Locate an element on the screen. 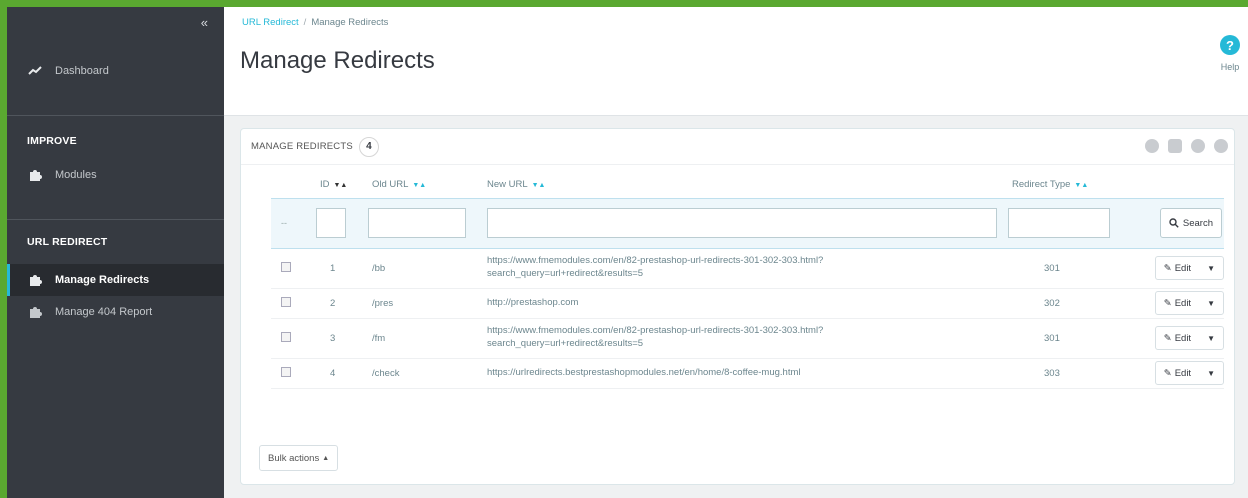 This screenshot has height=498, width=1248. page-title: Manage Redirects is located at coordinates (337, 60).